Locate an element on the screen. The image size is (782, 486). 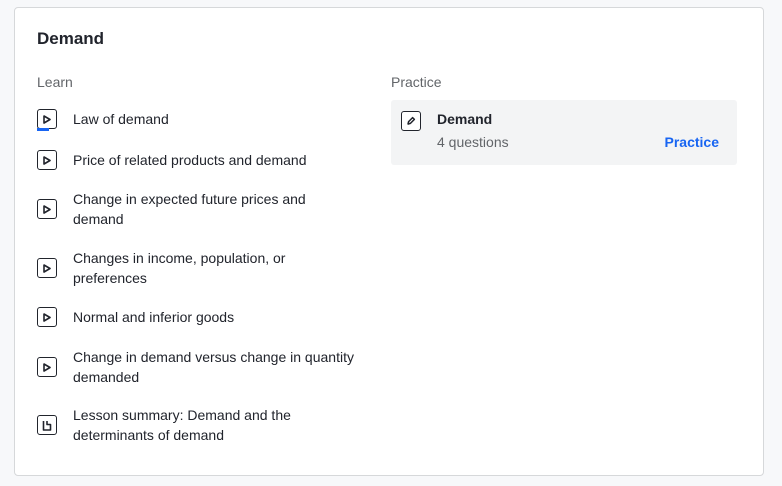
lesson-label: Price of related products and demand is located at coordinates (190, 160).